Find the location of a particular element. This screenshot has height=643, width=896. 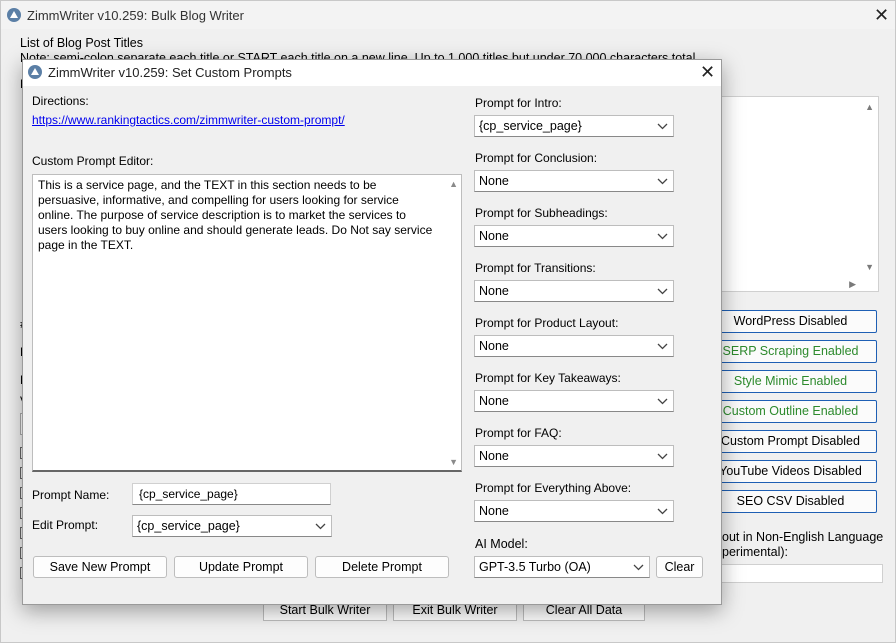

custom-prompt-editor-label: Custom Prompt Editor: is located at coordinates (93, 161).